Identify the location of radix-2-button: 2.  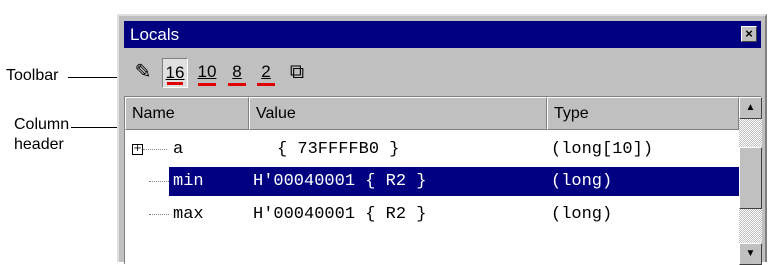
(266, 73).